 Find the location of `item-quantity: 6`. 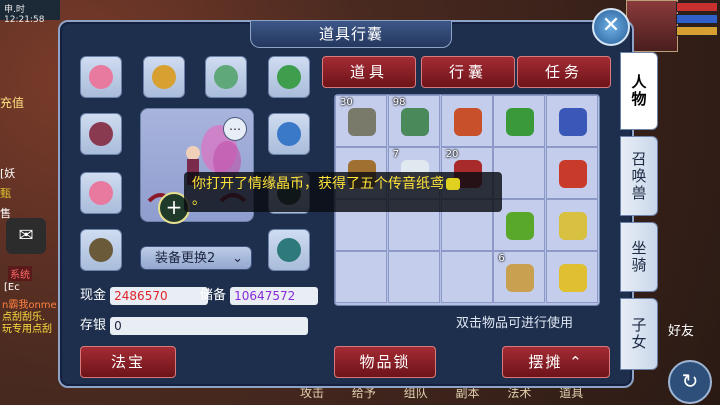

item-quantity: 6 is located at coordinates (501, 258).